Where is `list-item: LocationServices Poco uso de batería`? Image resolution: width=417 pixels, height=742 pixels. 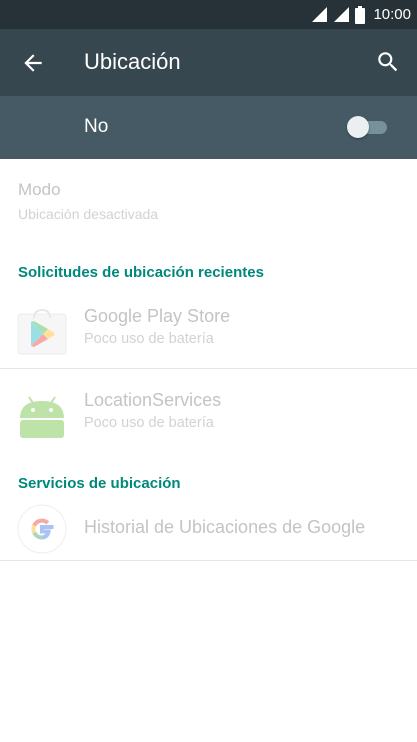 list-item: LocationServices Poco uso de batería is located at coordinates (208, 412).